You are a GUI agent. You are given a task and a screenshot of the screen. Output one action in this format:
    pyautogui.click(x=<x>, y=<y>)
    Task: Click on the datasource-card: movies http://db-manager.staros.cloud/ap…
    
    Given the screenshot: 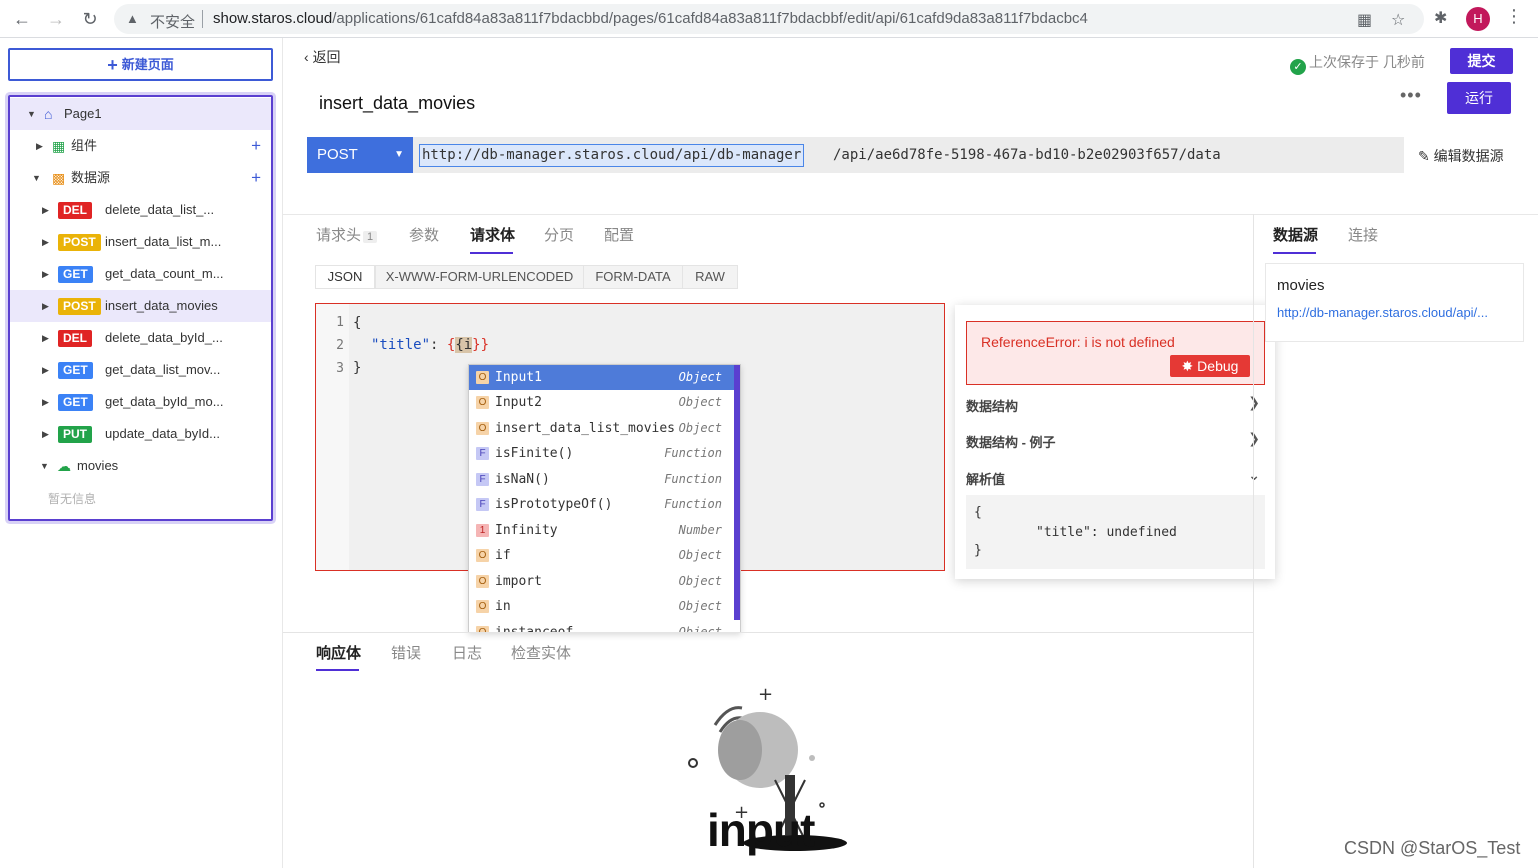 What is the action you would take?
    pyautogui.click(x=1394, y=302)
    